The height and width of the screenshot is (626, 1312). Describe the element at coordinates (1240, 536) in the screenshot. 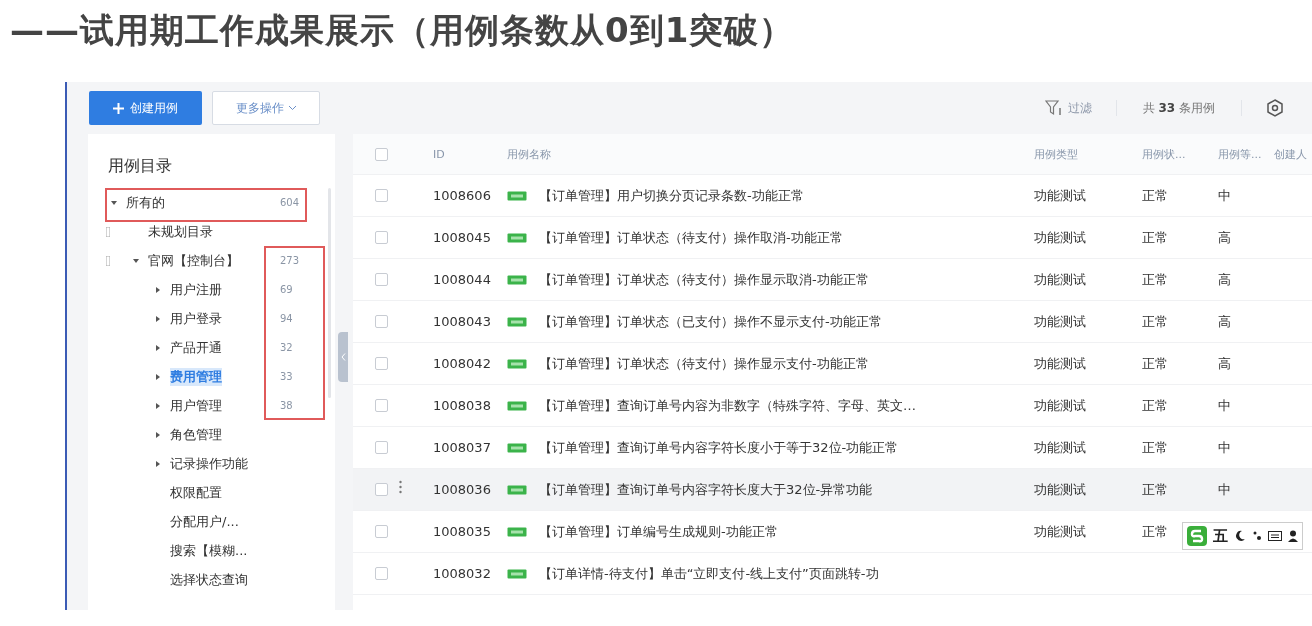

I see `moon-icon` at that location.